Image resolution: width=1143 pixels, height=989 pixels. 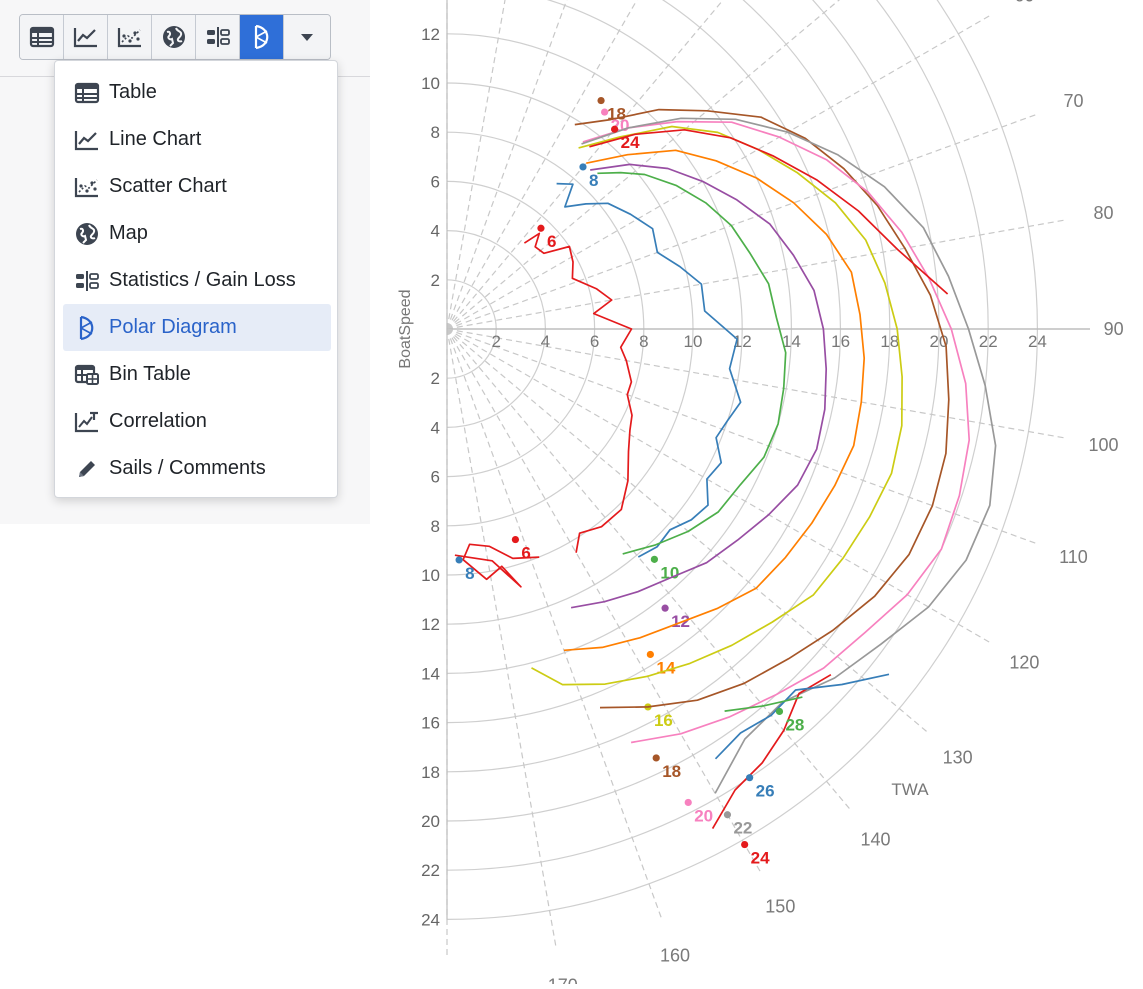 I want to click on angle-tick-label: 70, so click(x=1073, y=101).